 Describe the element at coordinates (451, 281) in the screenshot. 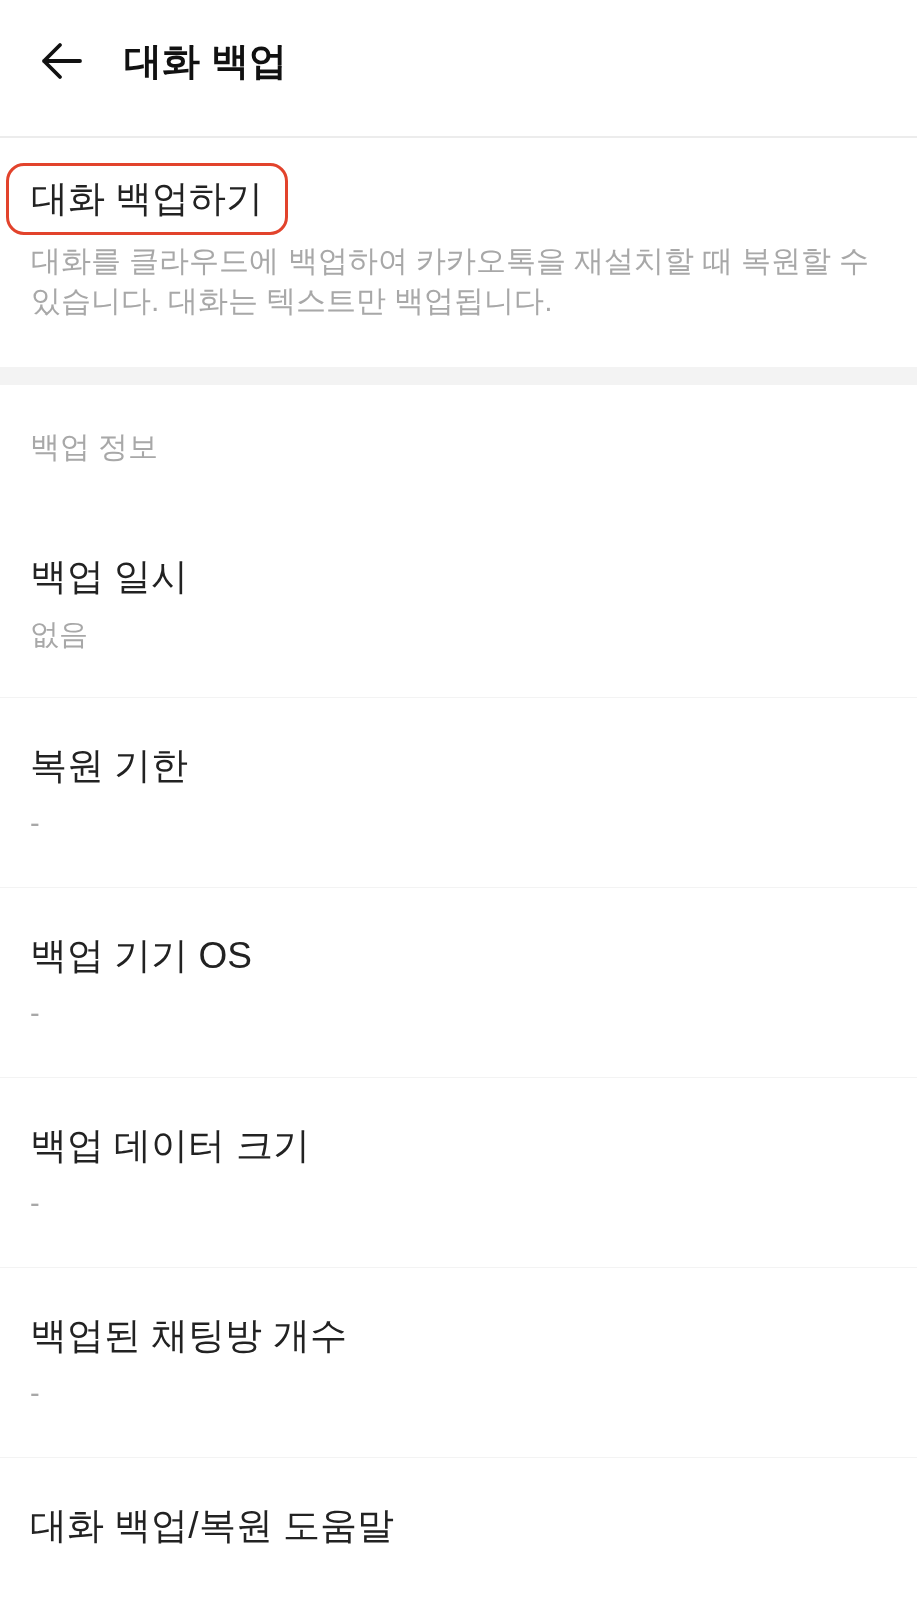

I see `backup-description: 대화를 클라우드에 백업하여 카카오톡을 재설치할 때 복원할 수 있습니다. 대화는 텍스트만 백업됩니다.` at that location.